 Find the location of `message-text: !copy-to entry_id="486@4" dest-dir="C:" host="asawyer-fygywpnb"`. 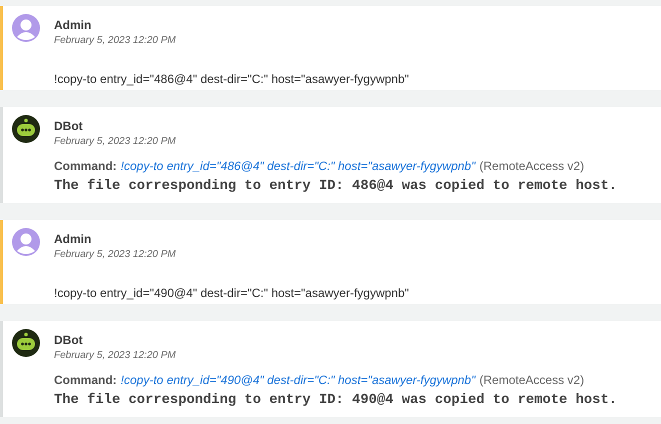

message-text: !copy-to entry_id="486@4" dest-dir="C:" host="asawyer-fygywpnb" is located at coordinates (231, 79).